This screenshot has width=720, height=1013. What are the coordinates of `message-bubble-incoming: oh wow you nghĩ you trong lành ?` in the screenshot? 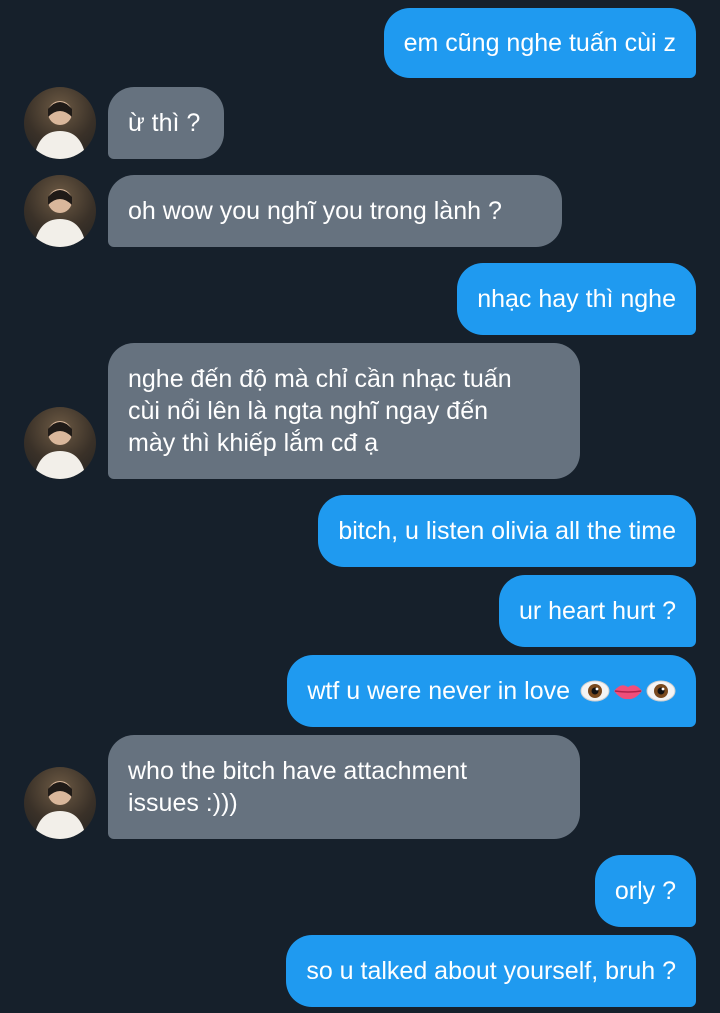 It's located at (335, 211).